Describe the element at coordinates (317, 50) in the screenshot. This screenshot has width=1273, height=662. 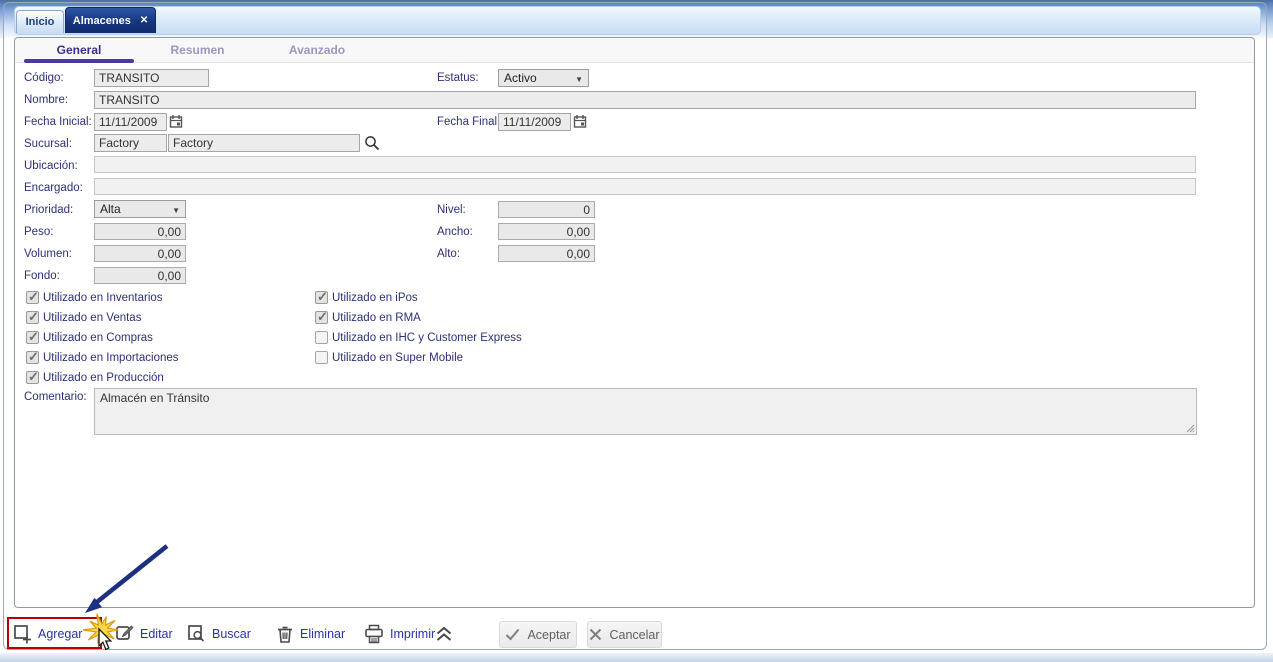
I see `tab-avanzado: Avanzado` at that location.